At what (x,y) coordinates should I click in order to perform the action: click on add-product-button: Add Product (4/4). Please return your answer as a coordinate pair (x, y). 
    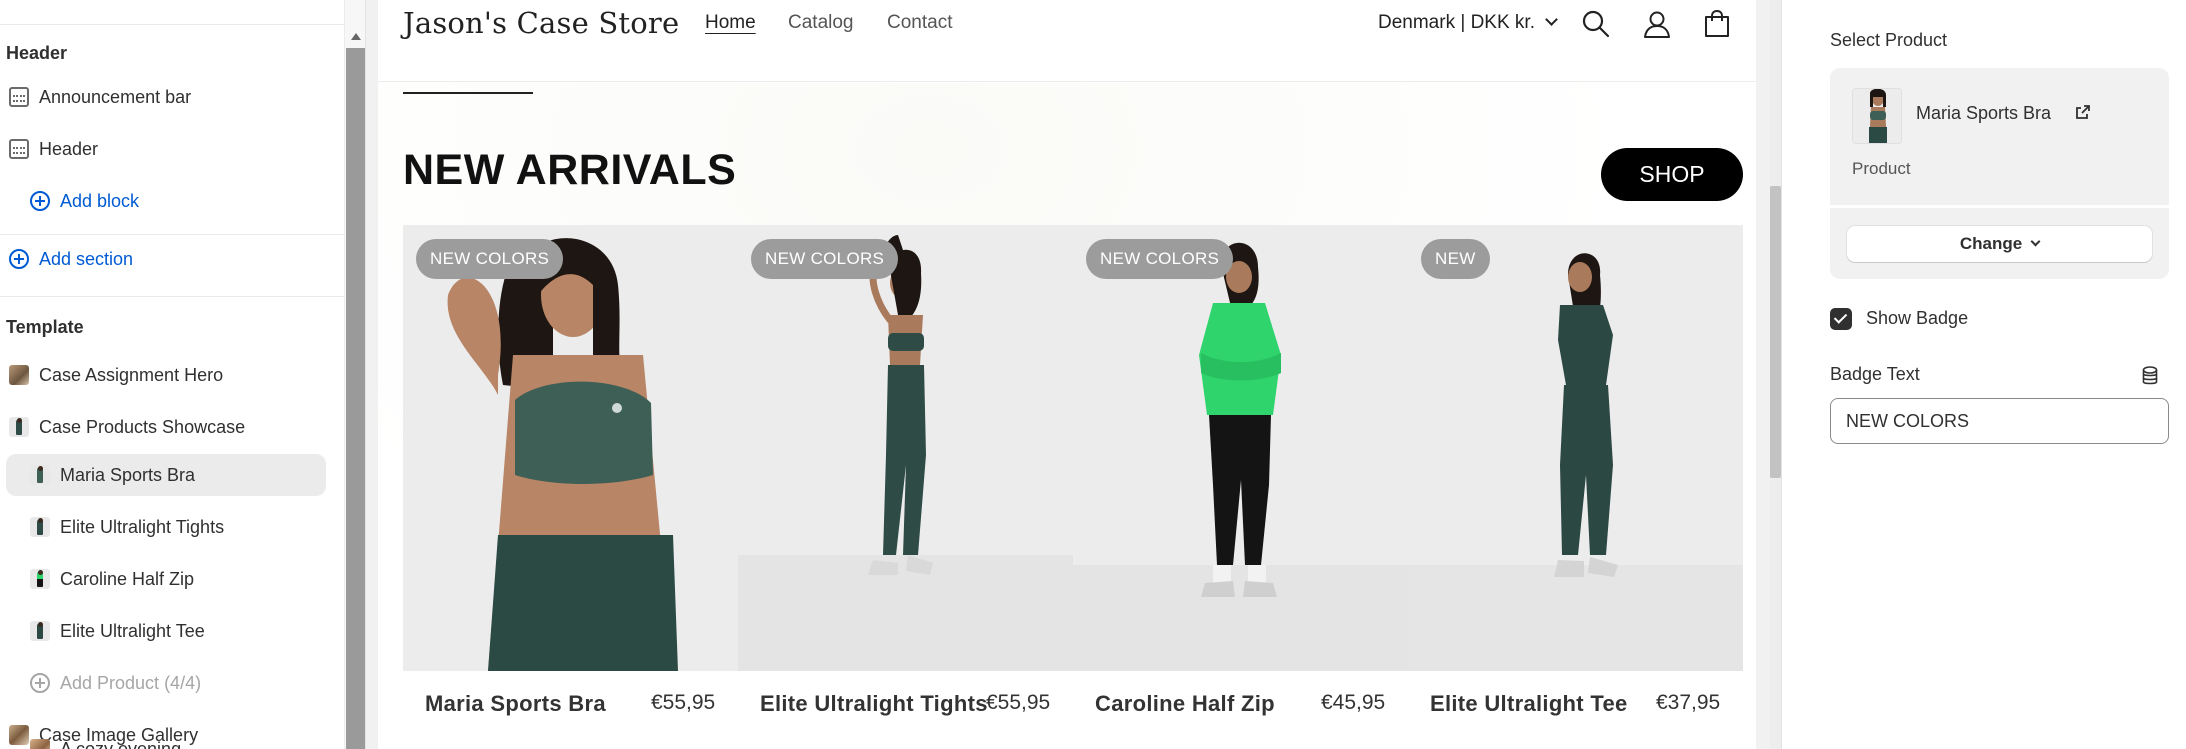
    Looking at the image, I should click on (172, 683).